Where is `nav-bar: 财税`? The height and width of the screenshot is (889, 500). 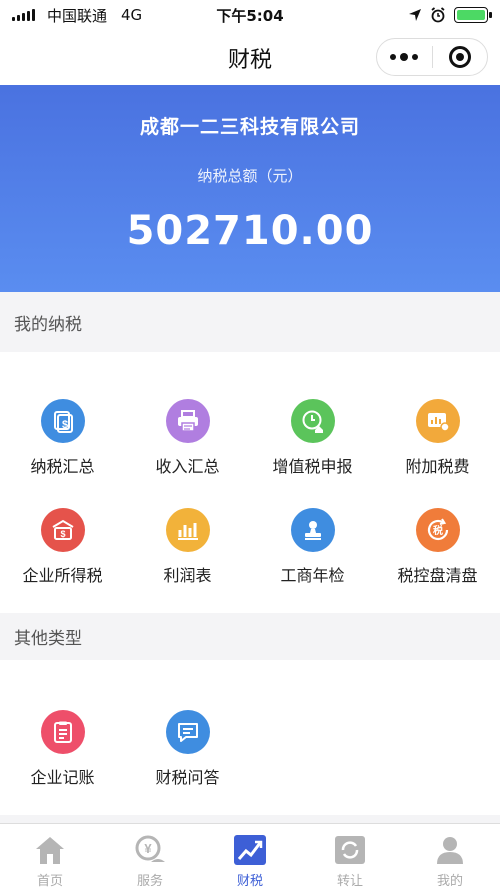 nav-bar: 财税 is located at coordinates (250, 57).